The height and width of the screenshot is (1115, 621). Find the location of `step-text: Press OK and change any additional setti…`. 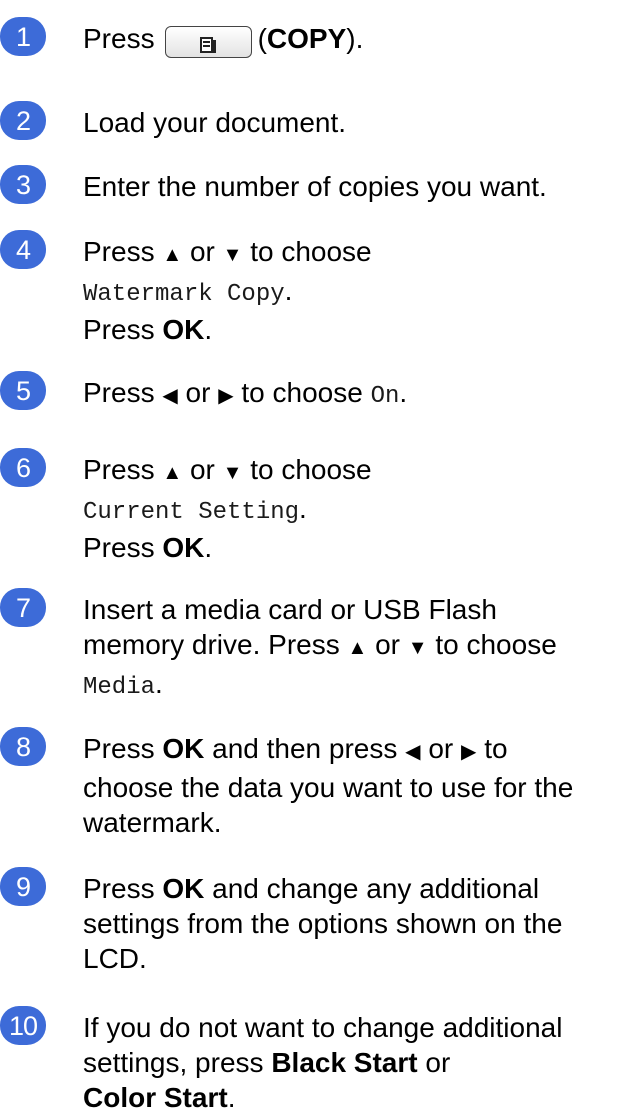

step-text: Press OK and change any additional setti… is located at coordinates (323, 923).